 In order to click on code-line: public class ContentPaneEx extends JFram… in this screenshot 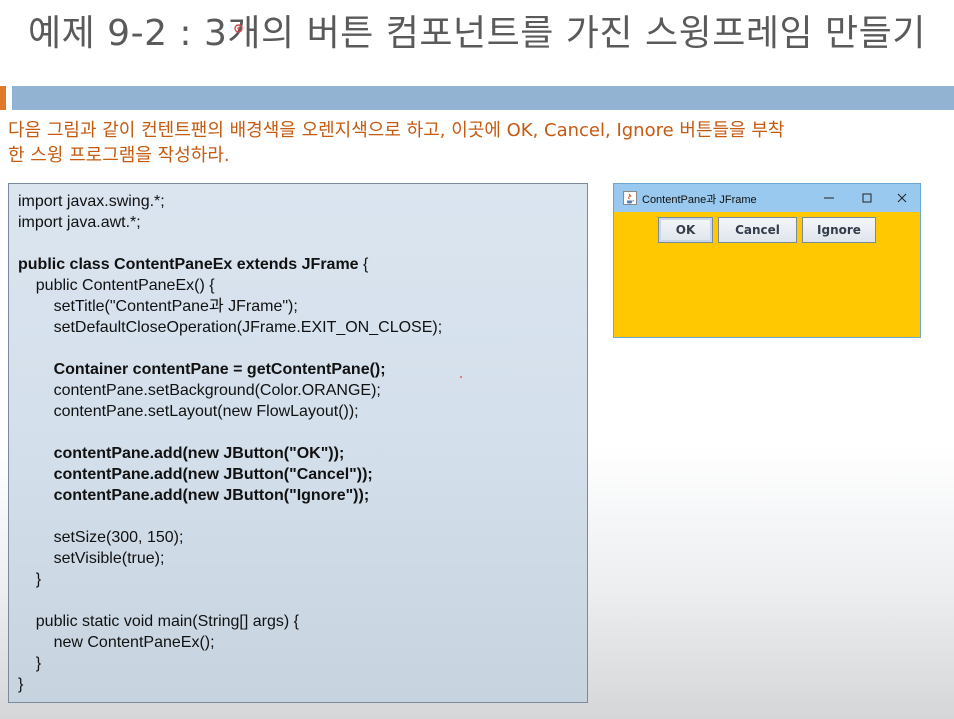, I will do `click(193, 264)`.